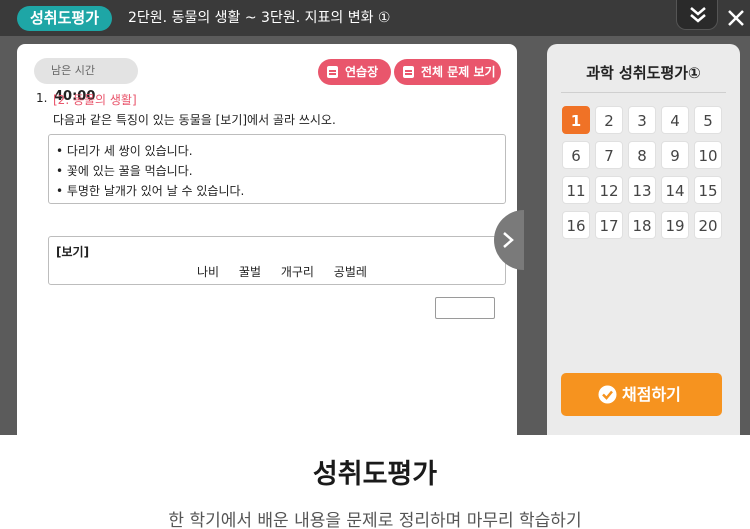 This screenshot has height=529, width=750. I want to click on question-nav-button: 2, so click(609, 120).